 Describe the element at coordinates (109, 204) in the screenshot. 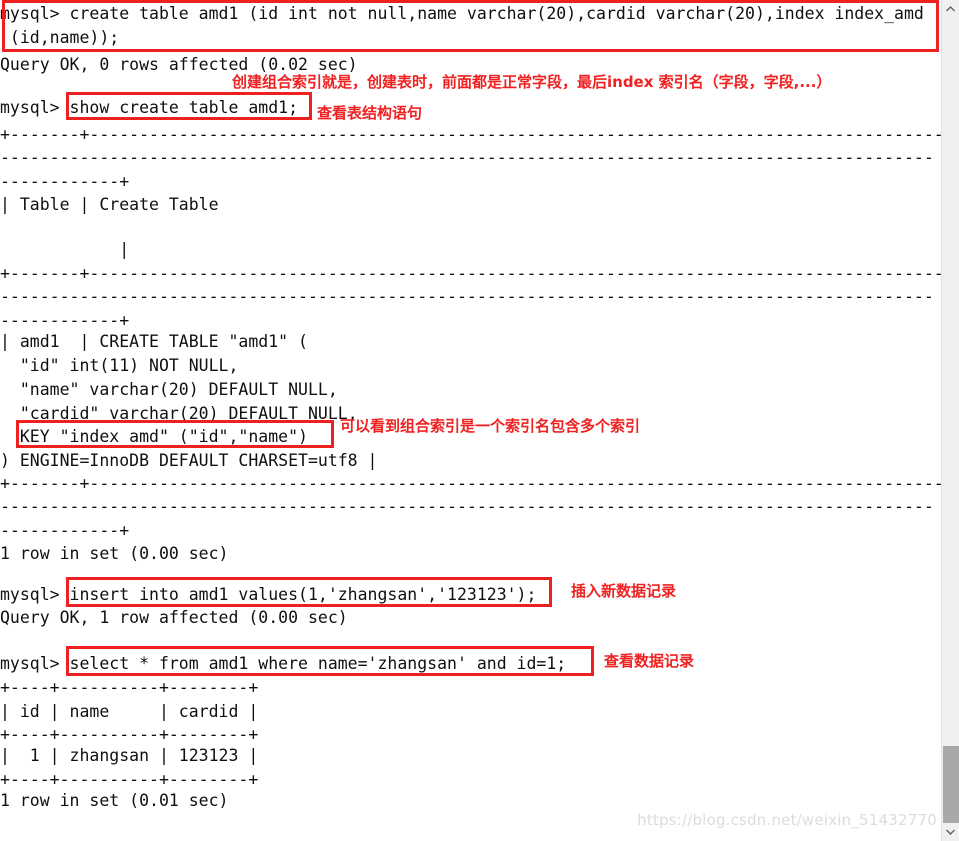

I see `terminal-line: | Table | Create Table` at that location.